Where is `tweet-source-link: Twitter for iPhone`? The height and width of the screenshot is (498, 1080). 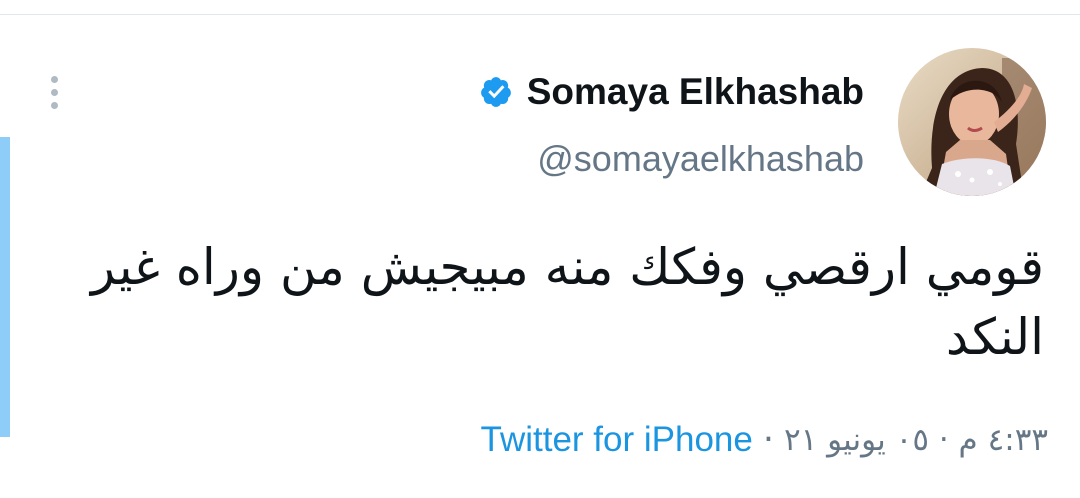 tweet-source-link: Twitter for iPhone is located at coordinates (617, 440).